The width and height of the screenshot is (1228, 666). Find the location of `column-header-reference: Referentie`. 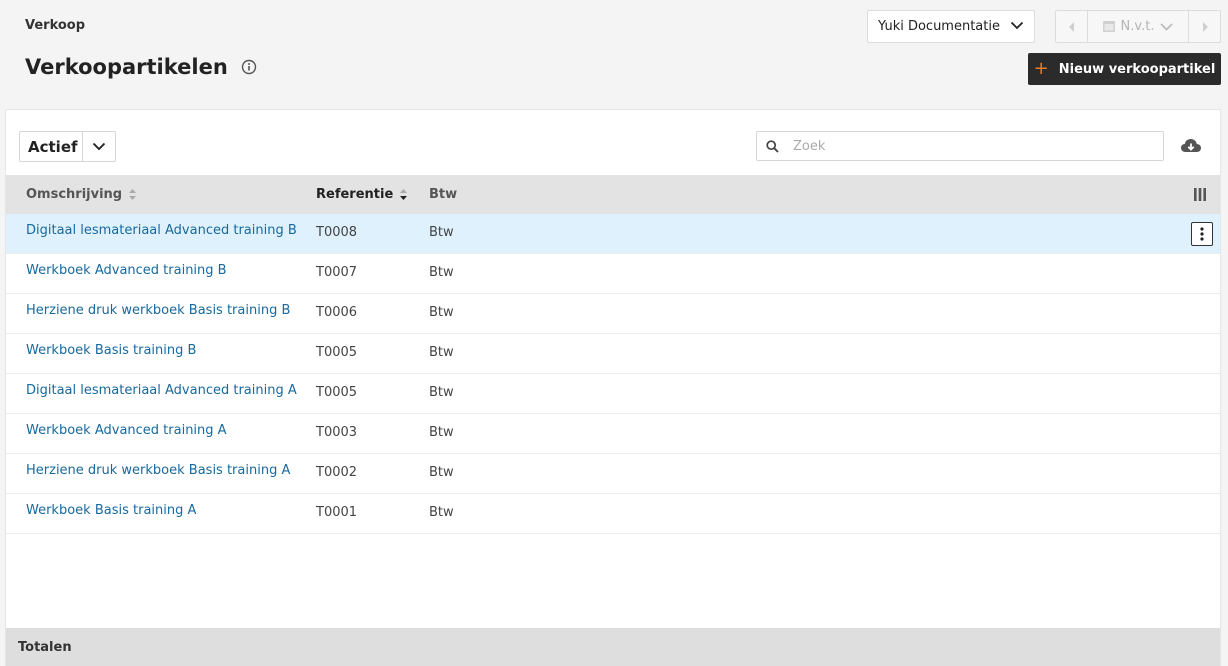

column-header-reference: Referentie is located at coordinates (362, 194).